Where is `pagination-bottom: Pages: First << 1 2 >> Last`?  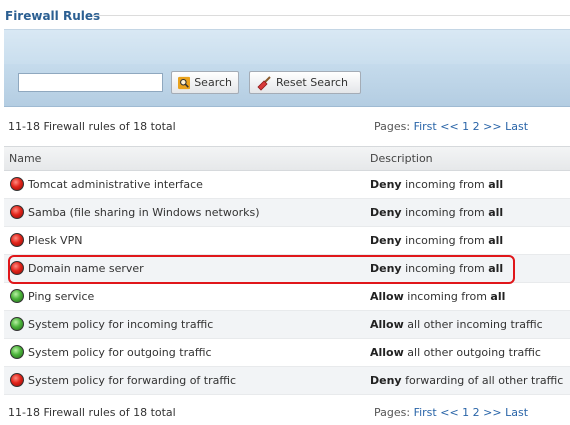
pagination-bottom: Pages: First << 1 2 >> Last is located at coordinates (451, 412).